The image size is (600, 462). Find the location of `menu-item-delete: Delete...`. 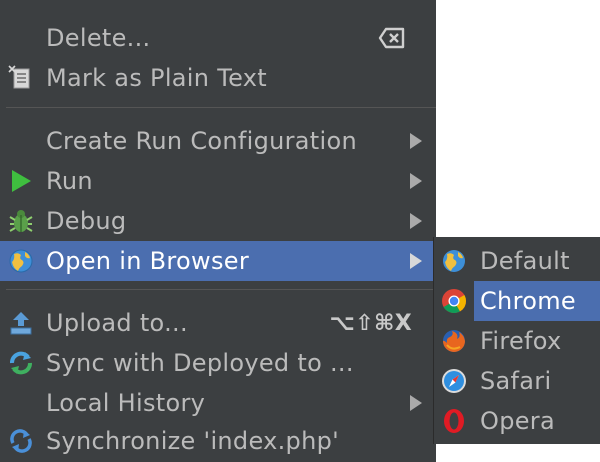

menu-item-delete: Delete... is located at coordinates (218, 38).